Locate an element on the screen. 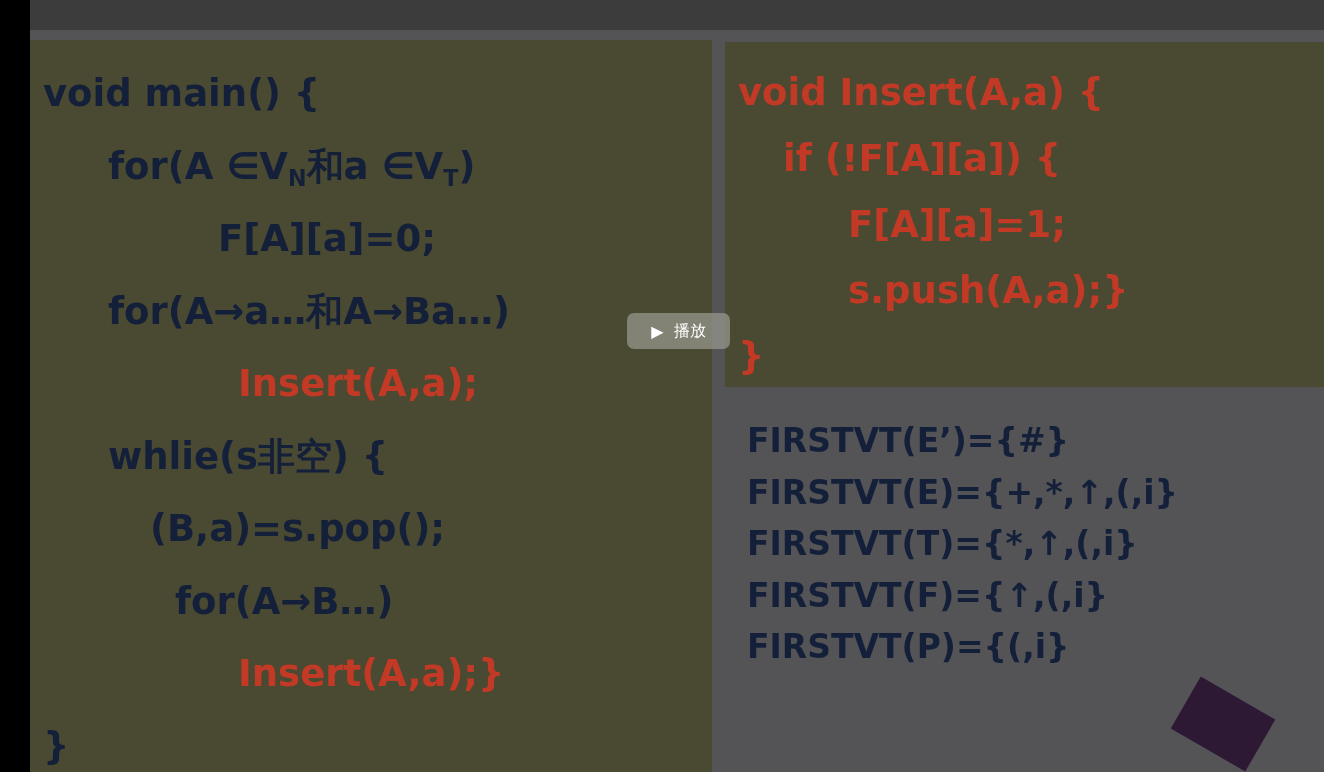 Image resolution: width=1324 pixels, height=772 pixels. formula-line: FIRSTVT(T)={*,↑,(,i} is located at coordinates (942, 544).